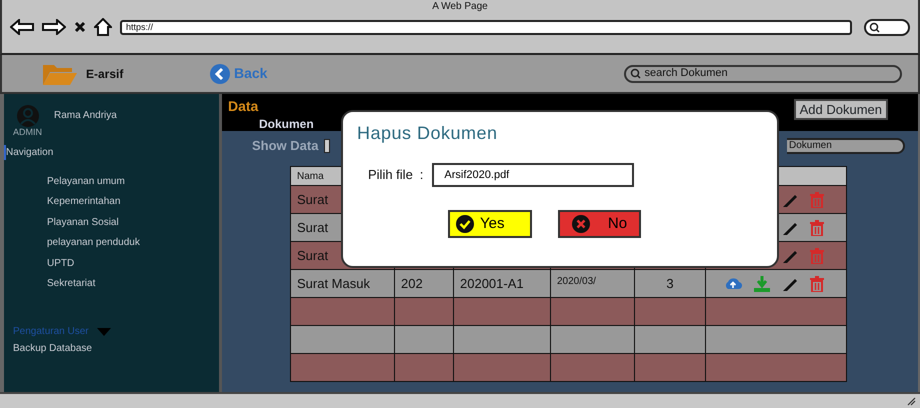 This screenshot has width=920, height=408. I want to click on url-field: https://, so click(486, 27).